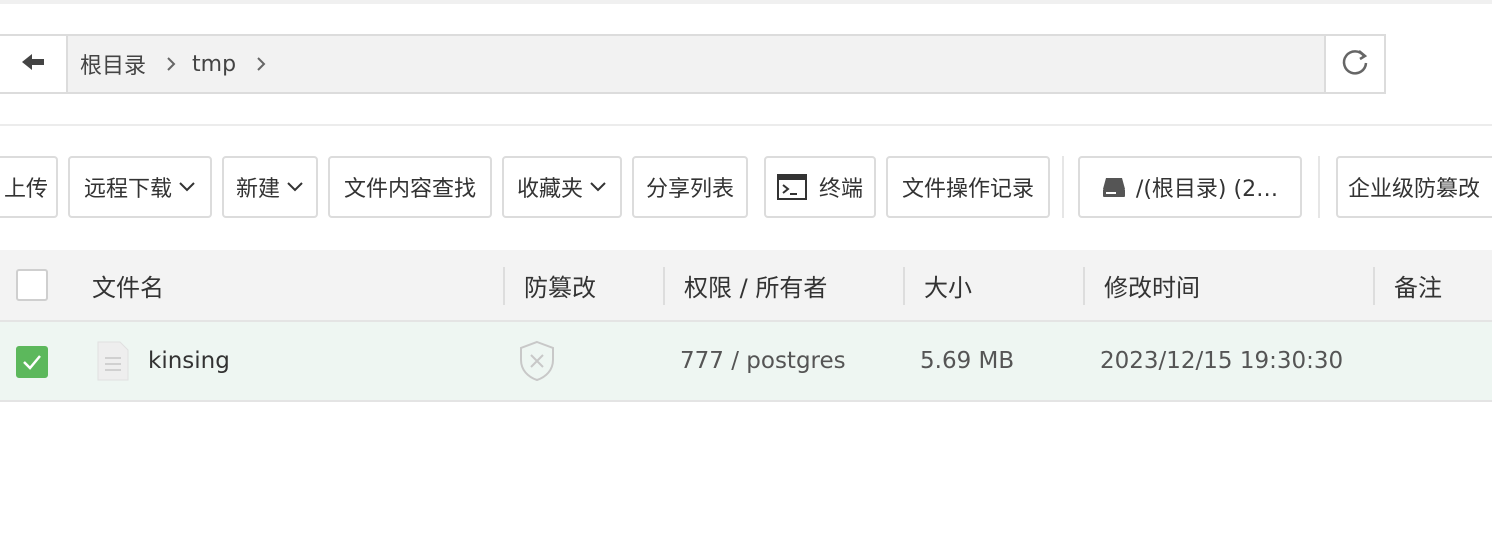  Describe the element at coordinates (257, 189) in the screenshot. I see `new-label: 新建` at that location.